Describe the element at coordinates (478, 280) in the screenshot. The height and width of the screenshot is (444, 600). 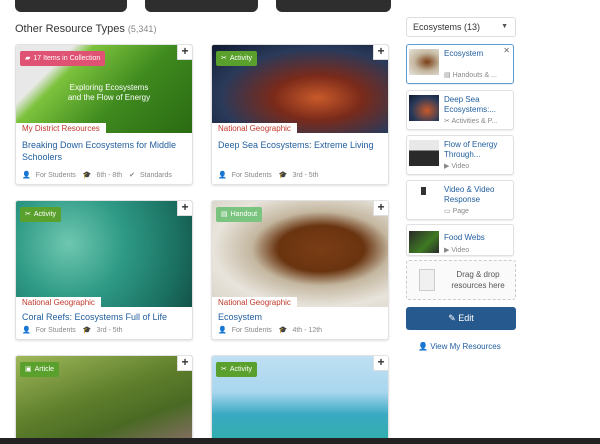
I see `drop-zone-text: Drag & drop resources here` at that location.